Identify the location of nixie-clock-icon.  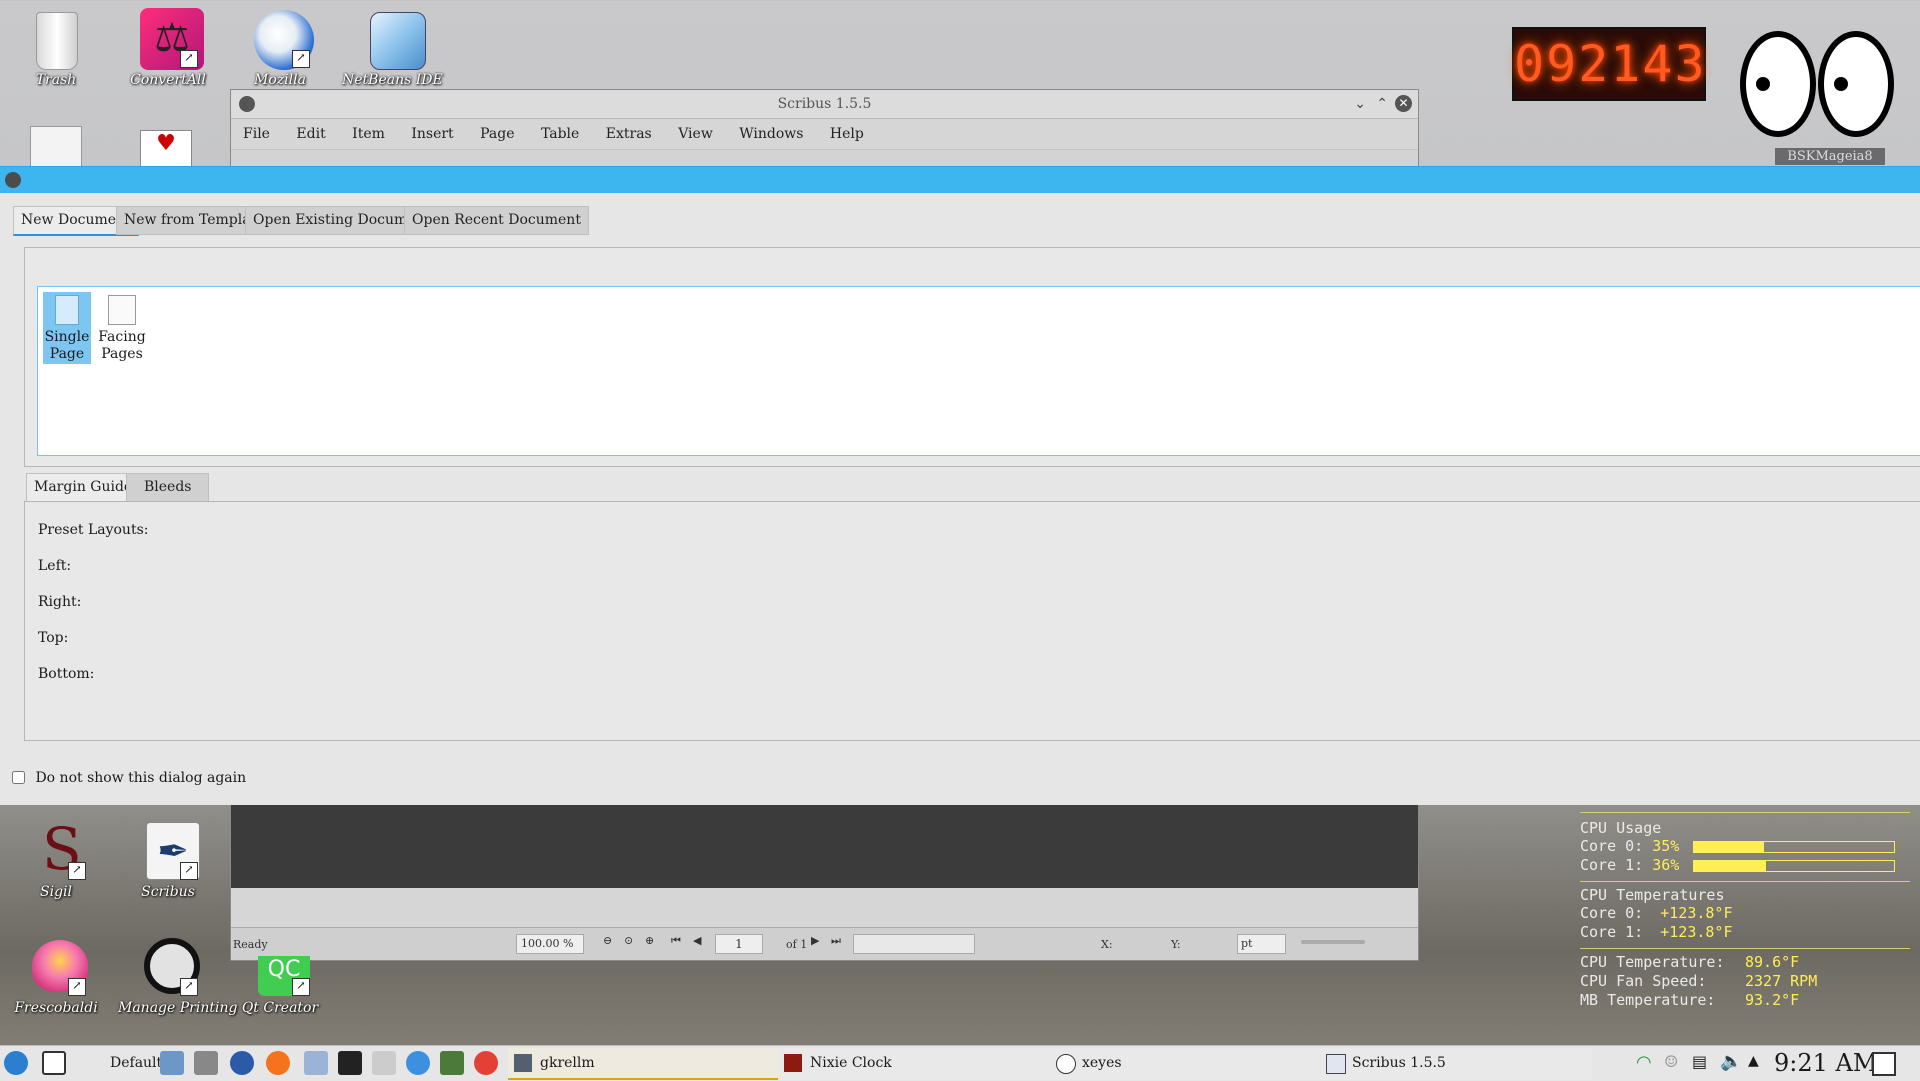
(793, 1063).